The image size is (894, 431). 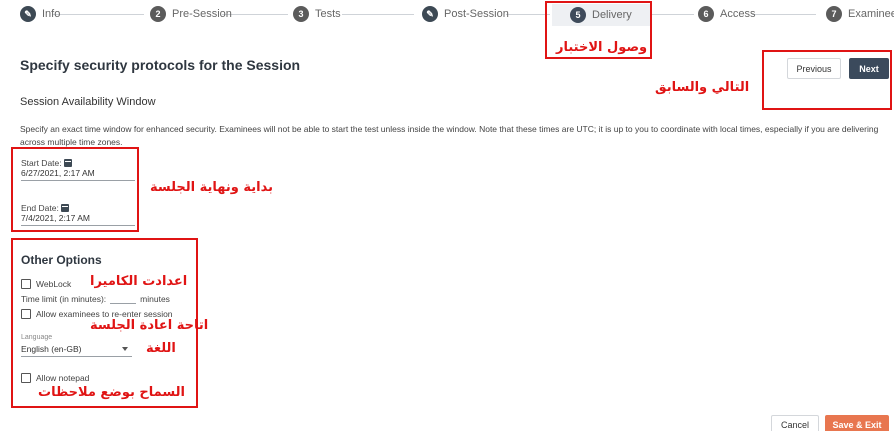 What do you see at coordinates (857, 423) in the screenshot?
I see `save-exit-button: Save & Exit` at bounding box center [857, 423].